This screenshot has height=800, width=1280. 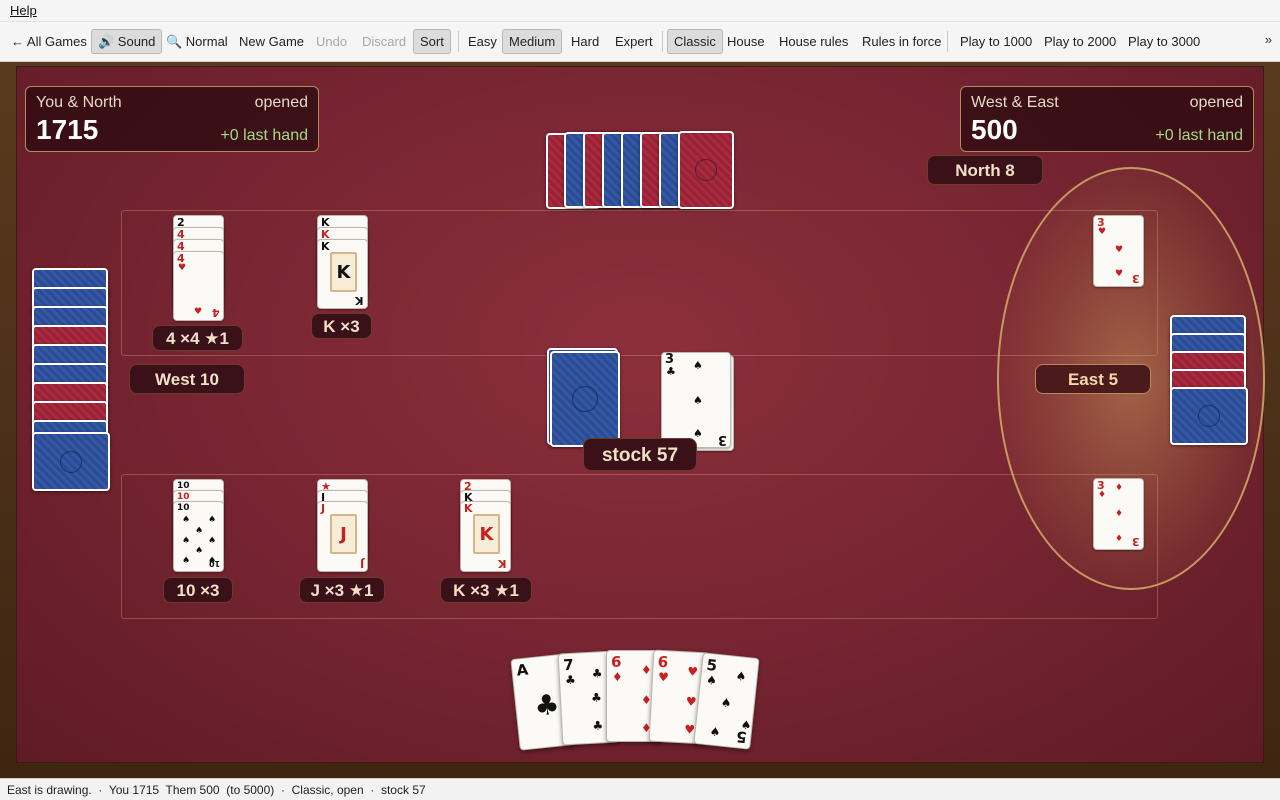 What do you see at coordinates (746, 41) in the screenshot?
I see `rules-house: House` at bounding box center [746, 41].